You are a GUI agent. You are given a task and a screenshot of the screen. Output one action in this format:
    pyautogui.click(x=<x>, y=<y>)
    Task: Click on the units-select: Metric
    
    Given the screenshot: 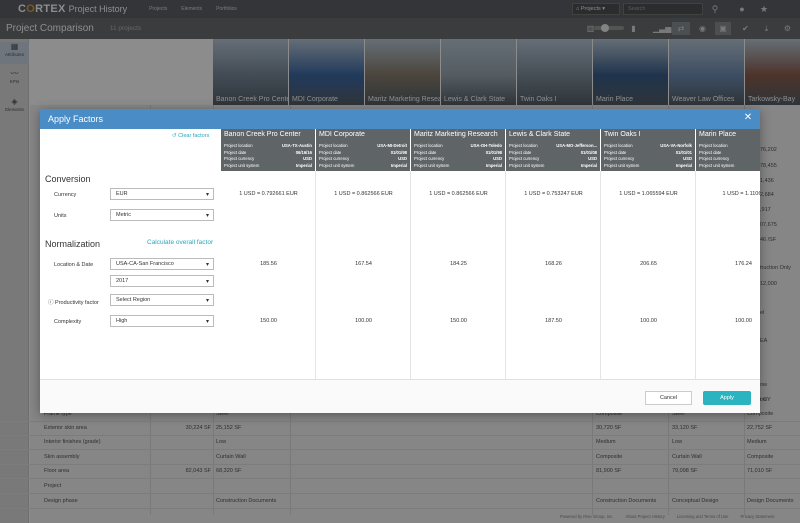 What is the action you would take?
    pyautogui.click(x=162, y=215)
    